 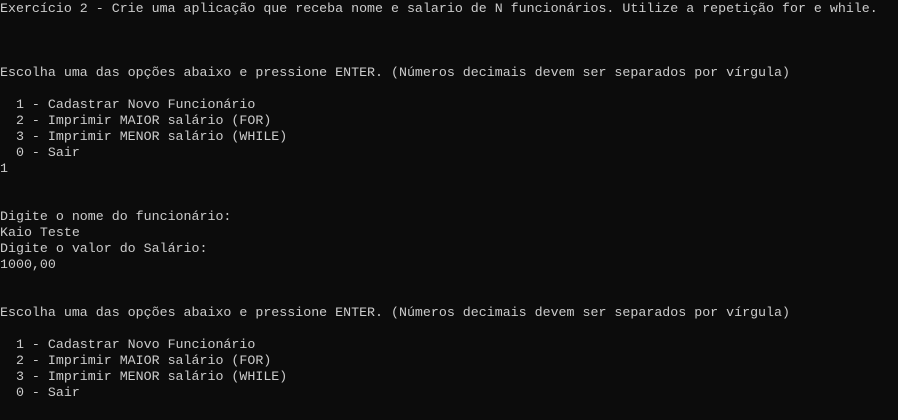 What do you see at coordinates (144, 376) in the screenshot?
I see `menu-option-3-repeat: 3 - Imprimir MENOR salário (WHILE)` at bounding box center [144, 376].